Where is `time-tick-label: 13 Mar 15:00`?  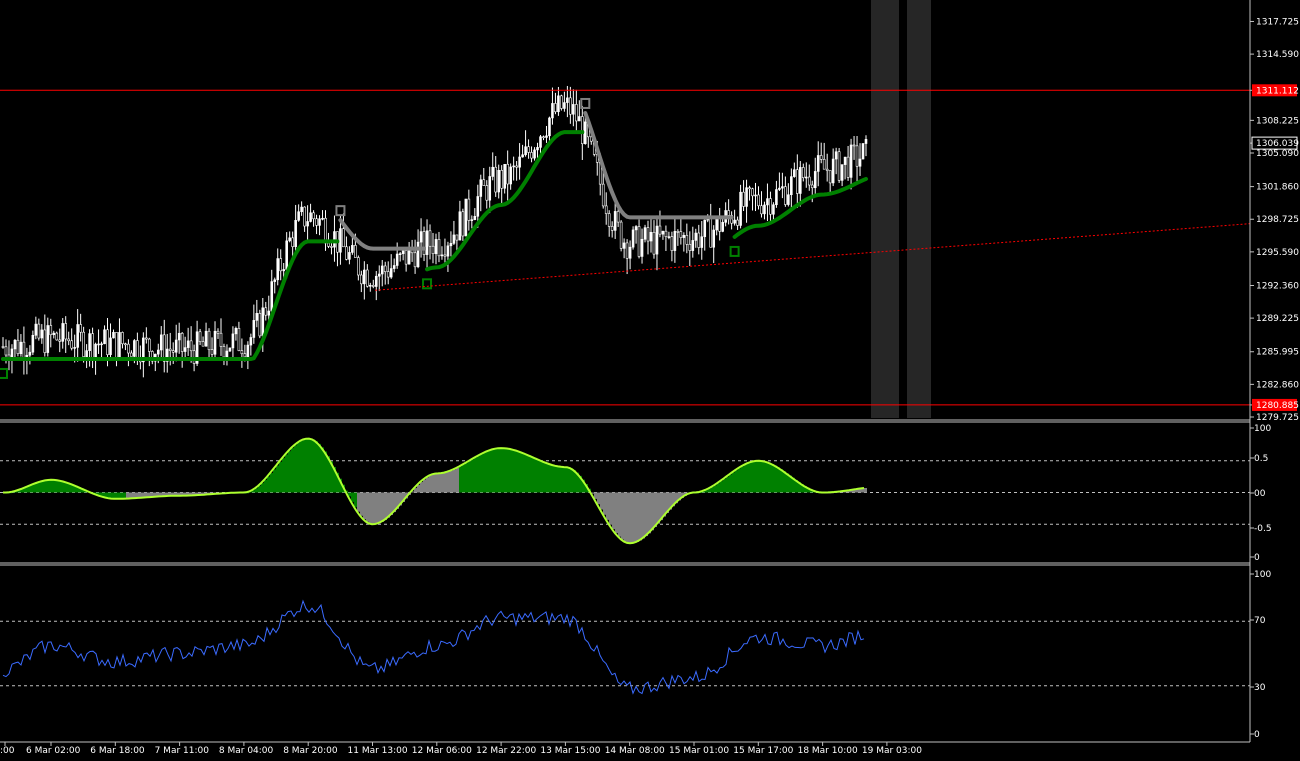
time-tick-label: 13 Mar 15:00 is located at coordinates (570, 751).